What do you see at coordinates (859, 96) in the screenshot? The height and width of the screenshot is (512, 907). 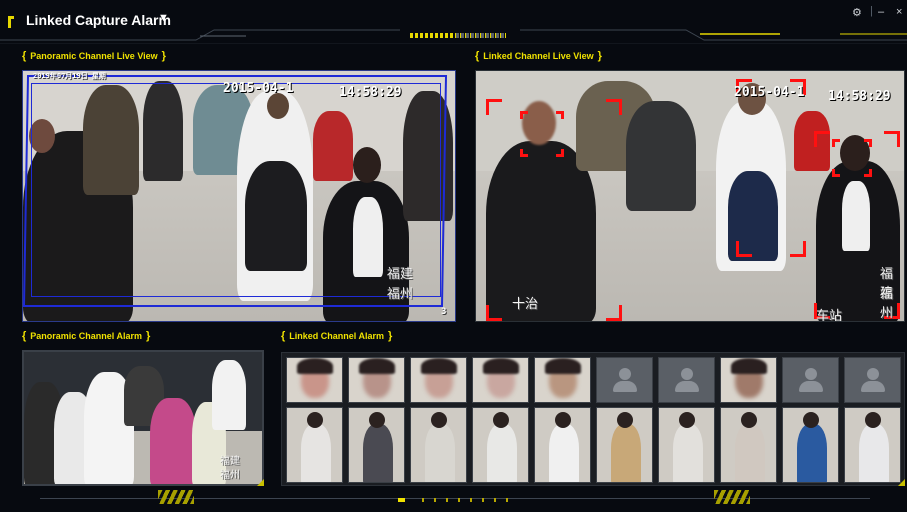 I see `osd-time: 14:58:29` at bounding box center [859, 96].